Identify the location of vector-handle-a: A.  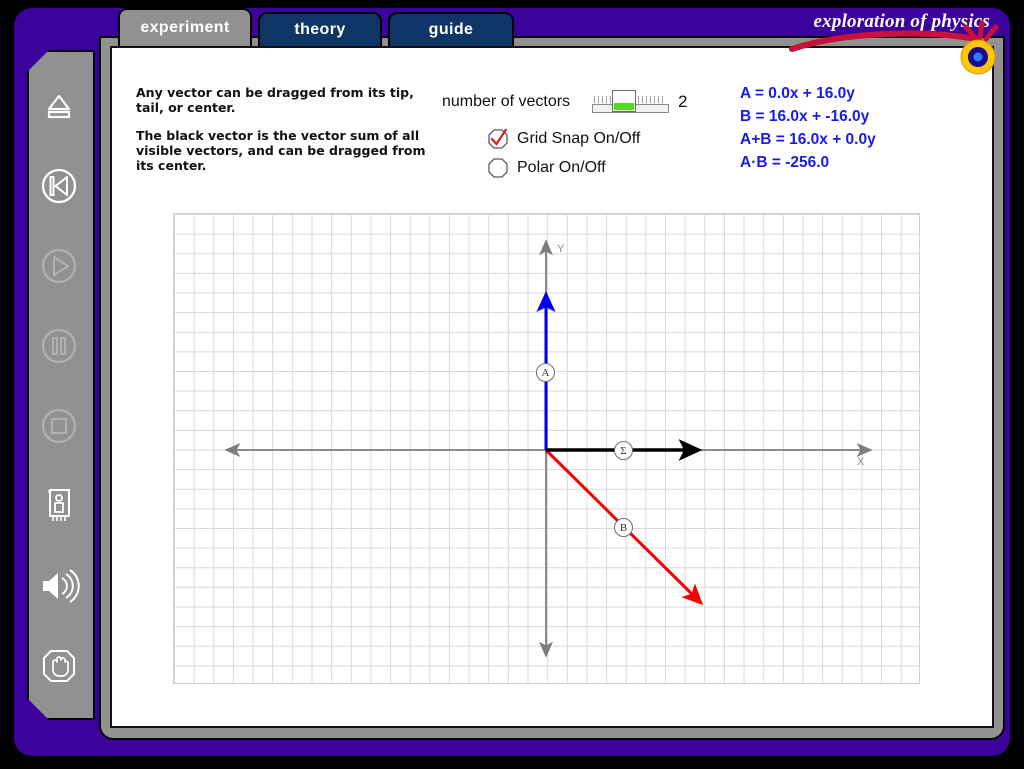
(545, 372).